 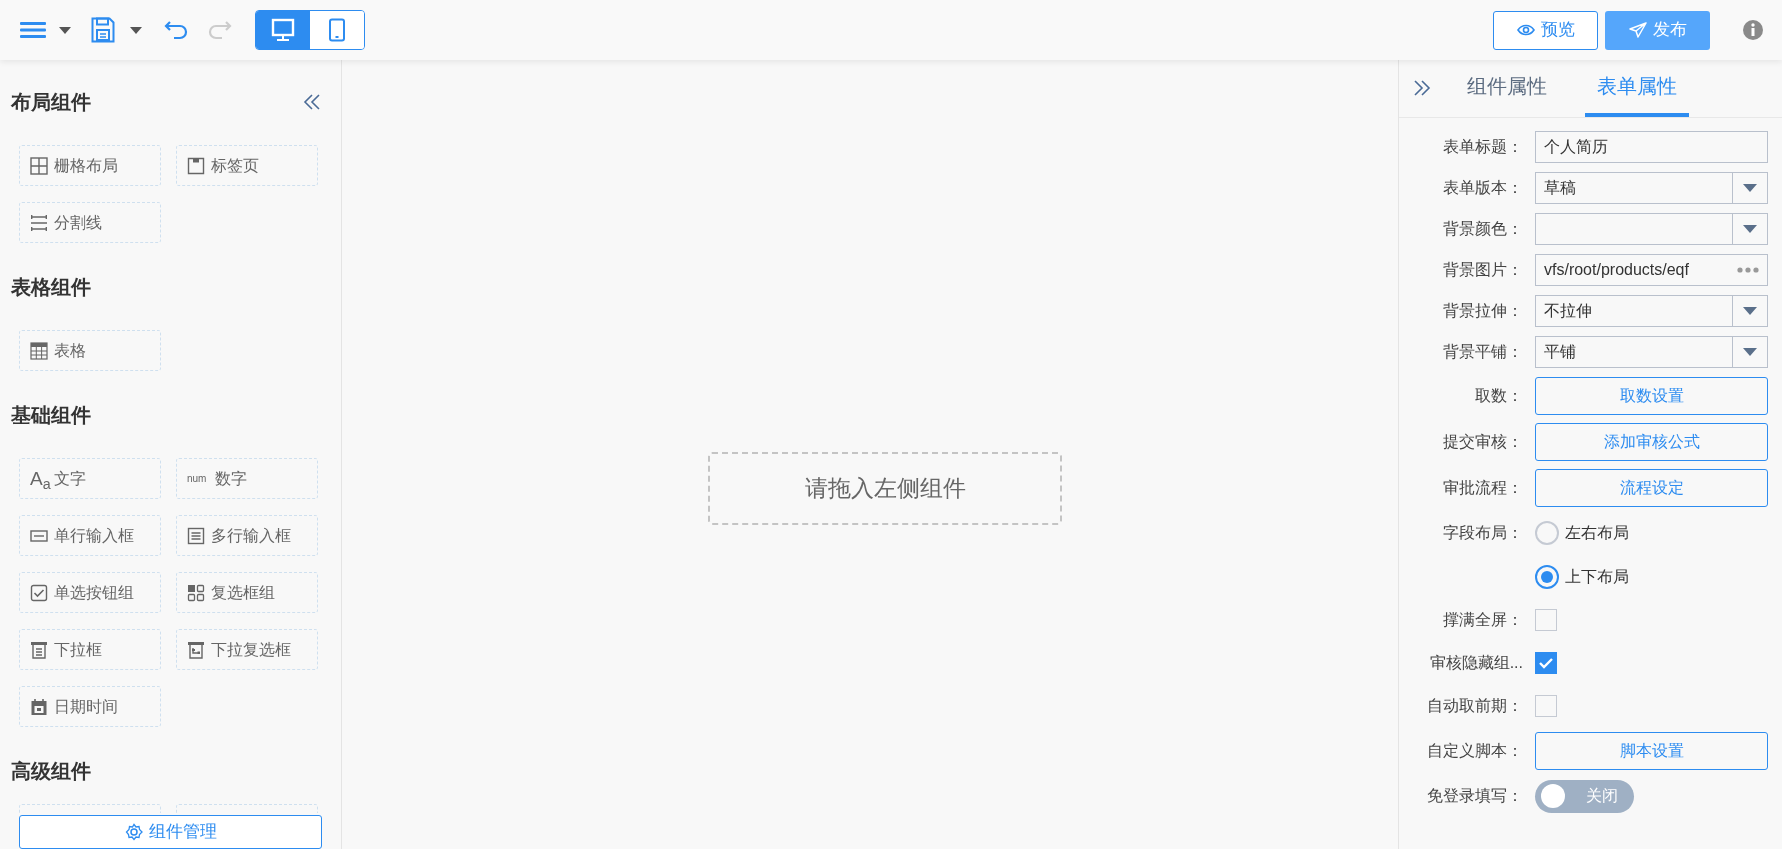 I want to click on component-tile: 单选按钮组, so click(x=90, y=592).